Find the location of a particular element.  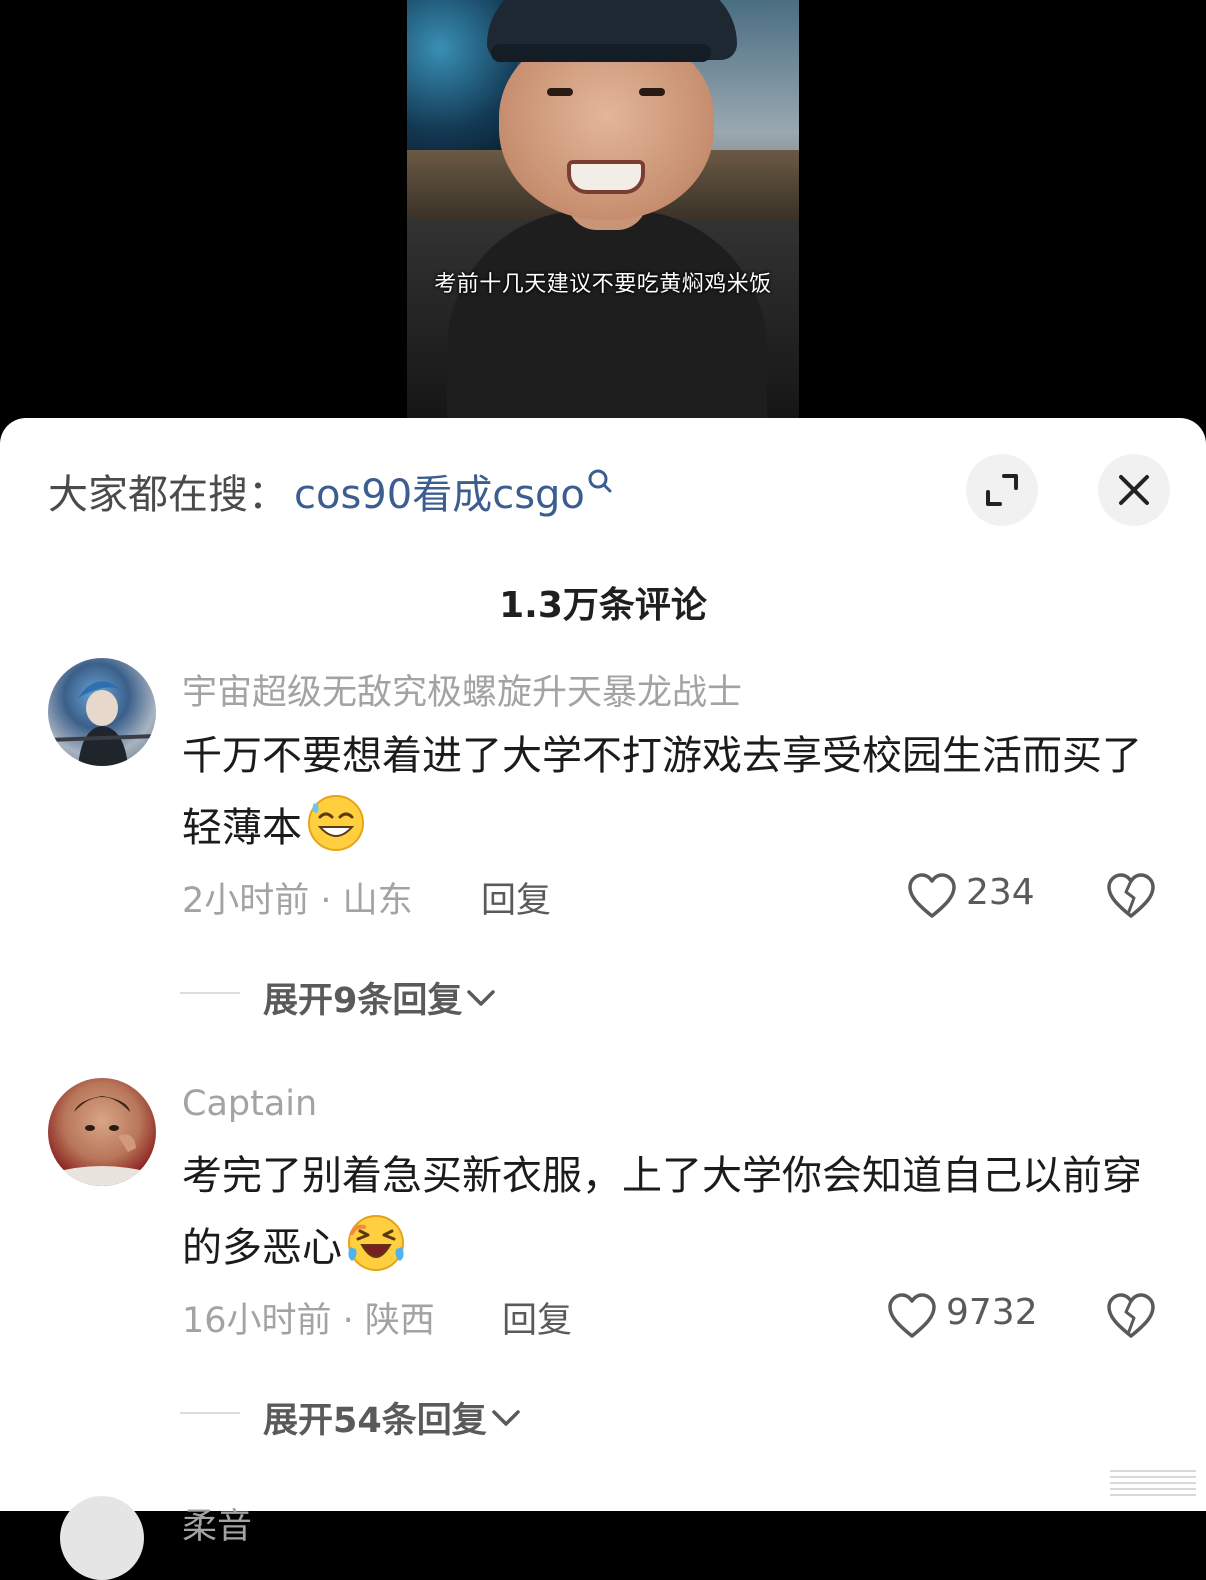

comment-text-body: 考完了别着急买新衣服，上了大学你会知道自己以前穿的多恶心 is located at coordinates (662, 1212).